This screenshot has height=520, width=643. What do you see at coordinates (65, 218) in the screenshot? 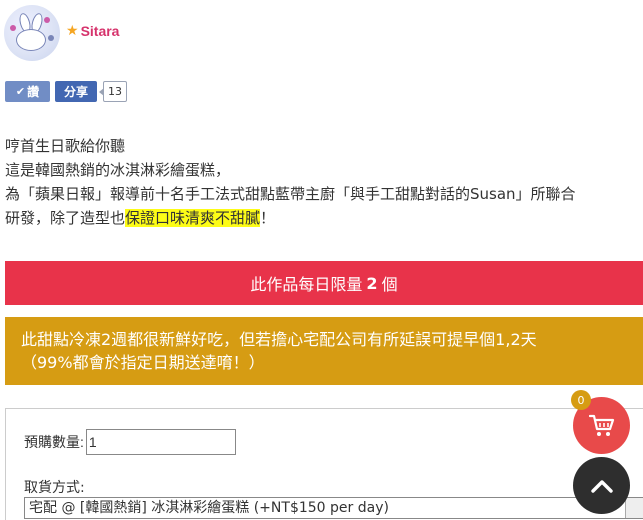
I see `description-text: 研發，除了造型也` at bounding box center [65, 218].